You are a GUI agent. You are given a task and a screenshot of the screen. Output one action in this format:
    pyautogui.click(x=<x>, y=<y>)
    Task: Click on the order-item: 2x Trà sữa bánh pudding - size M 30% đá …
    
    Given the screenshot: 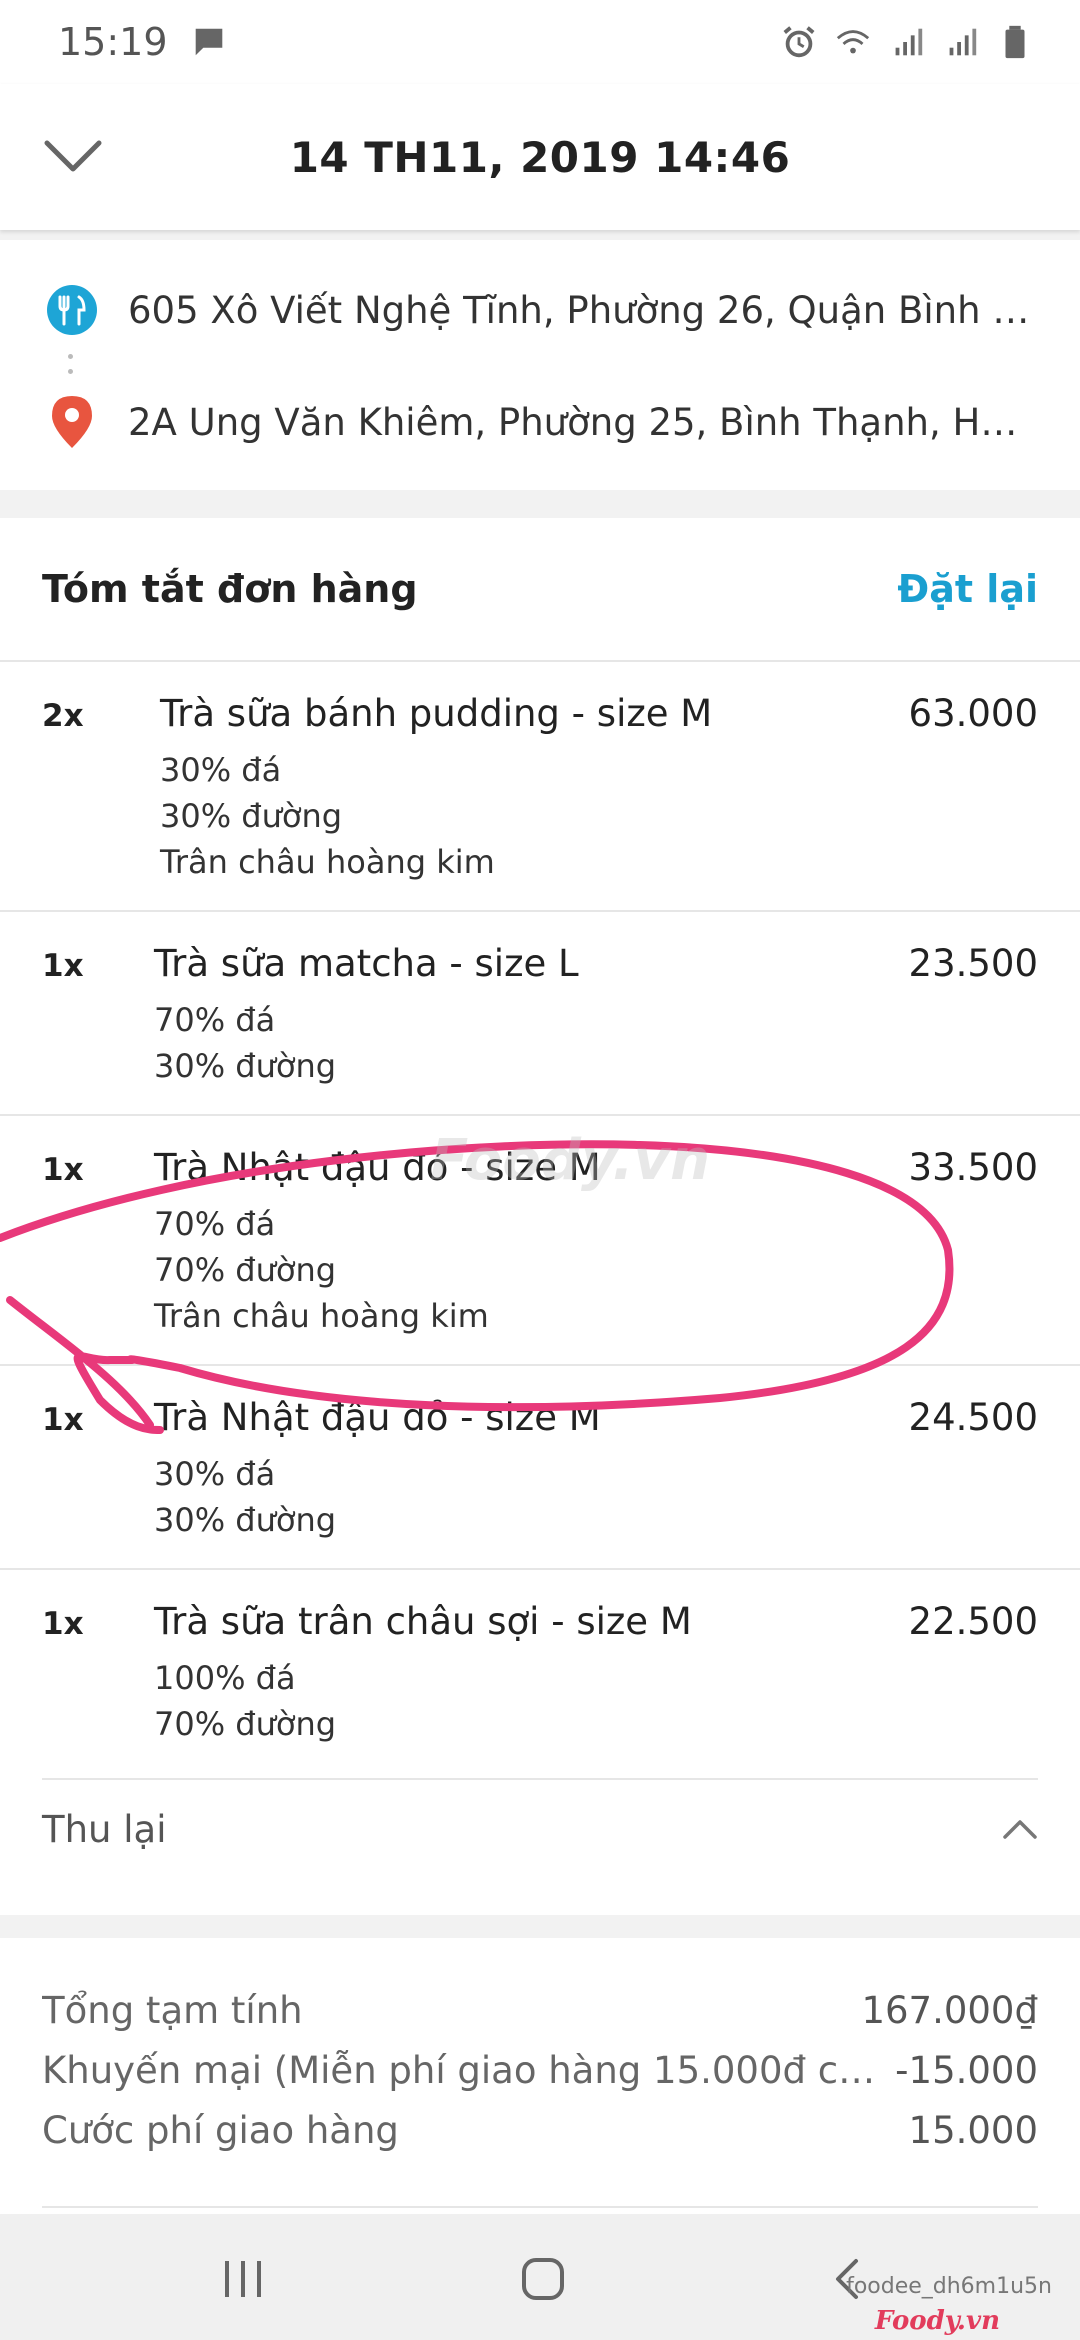 What is the action you would take?
    pyautogui.click(x=540, y=787)
    